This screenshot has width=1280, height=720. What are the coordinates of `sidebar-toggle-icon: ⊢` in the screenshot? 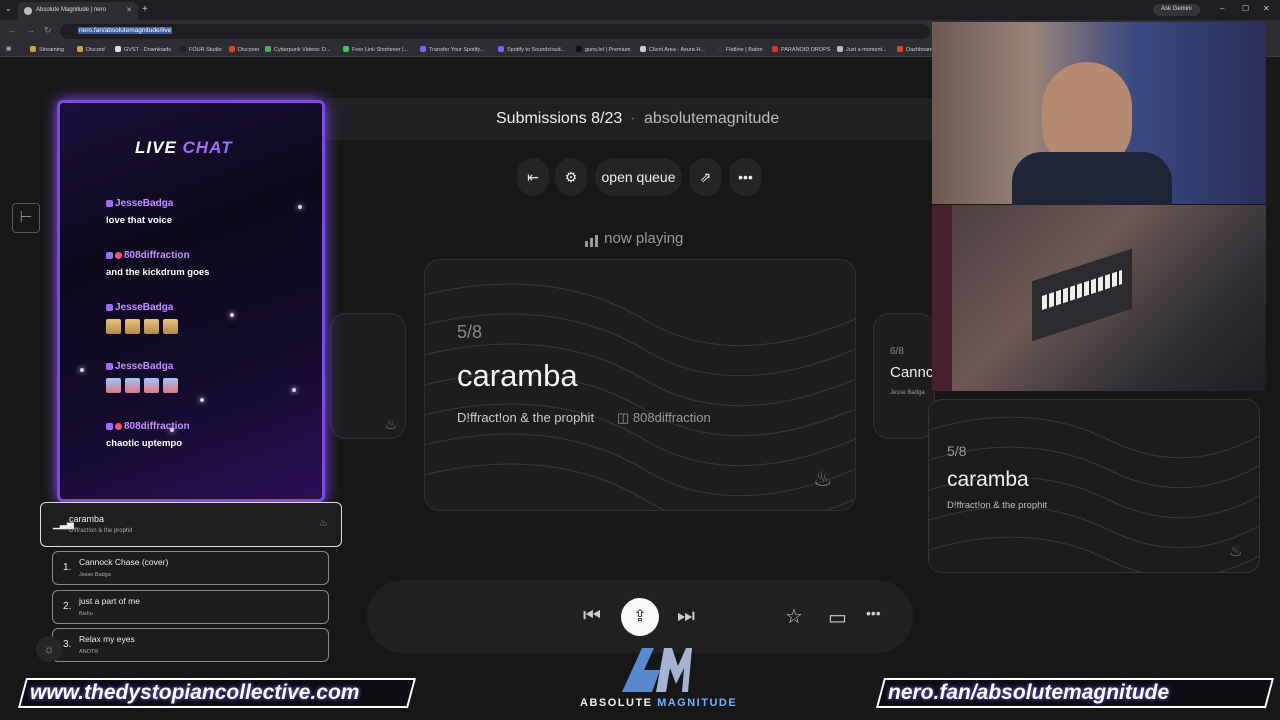 It's located at (26, 218).